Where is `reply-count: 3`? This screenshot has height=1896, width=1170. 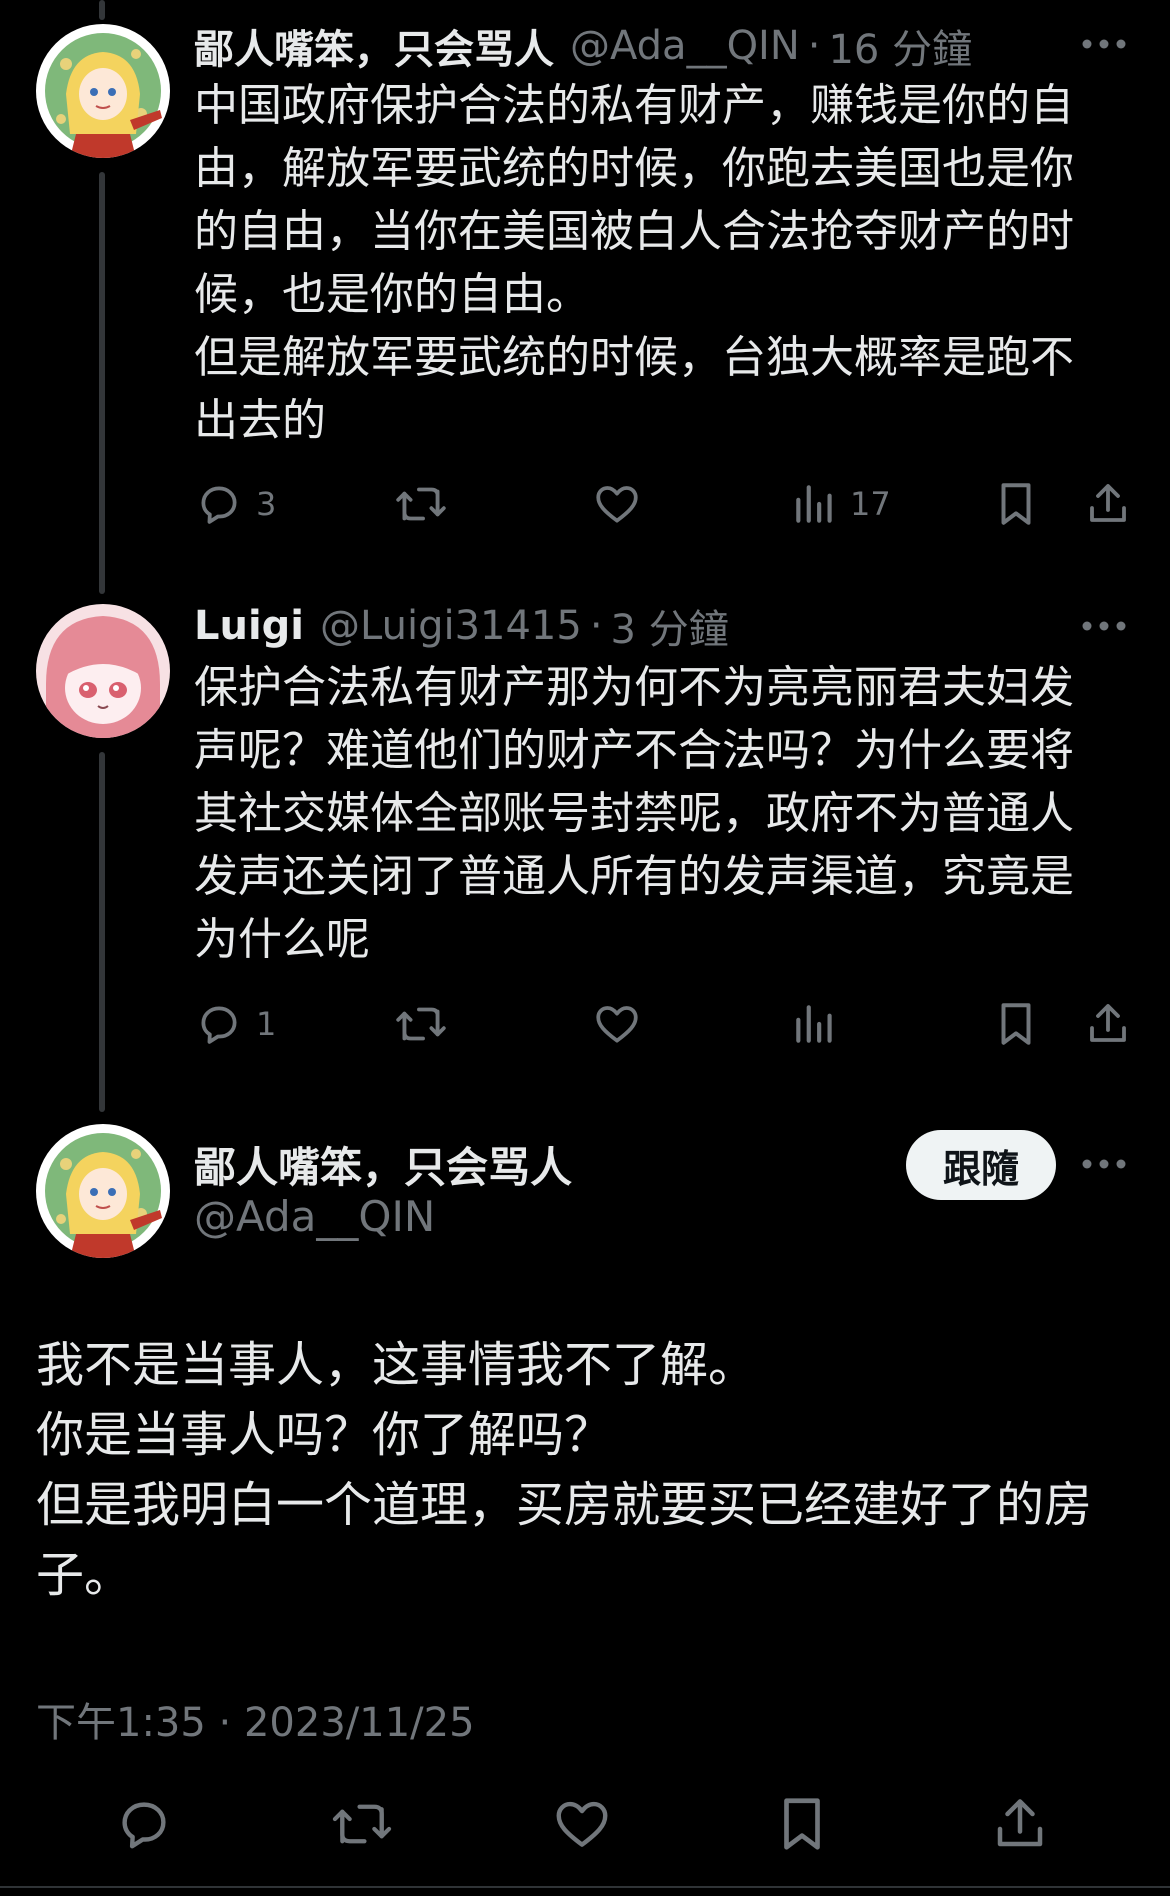 reply-count: 3 is located at coordinates (266, 504).